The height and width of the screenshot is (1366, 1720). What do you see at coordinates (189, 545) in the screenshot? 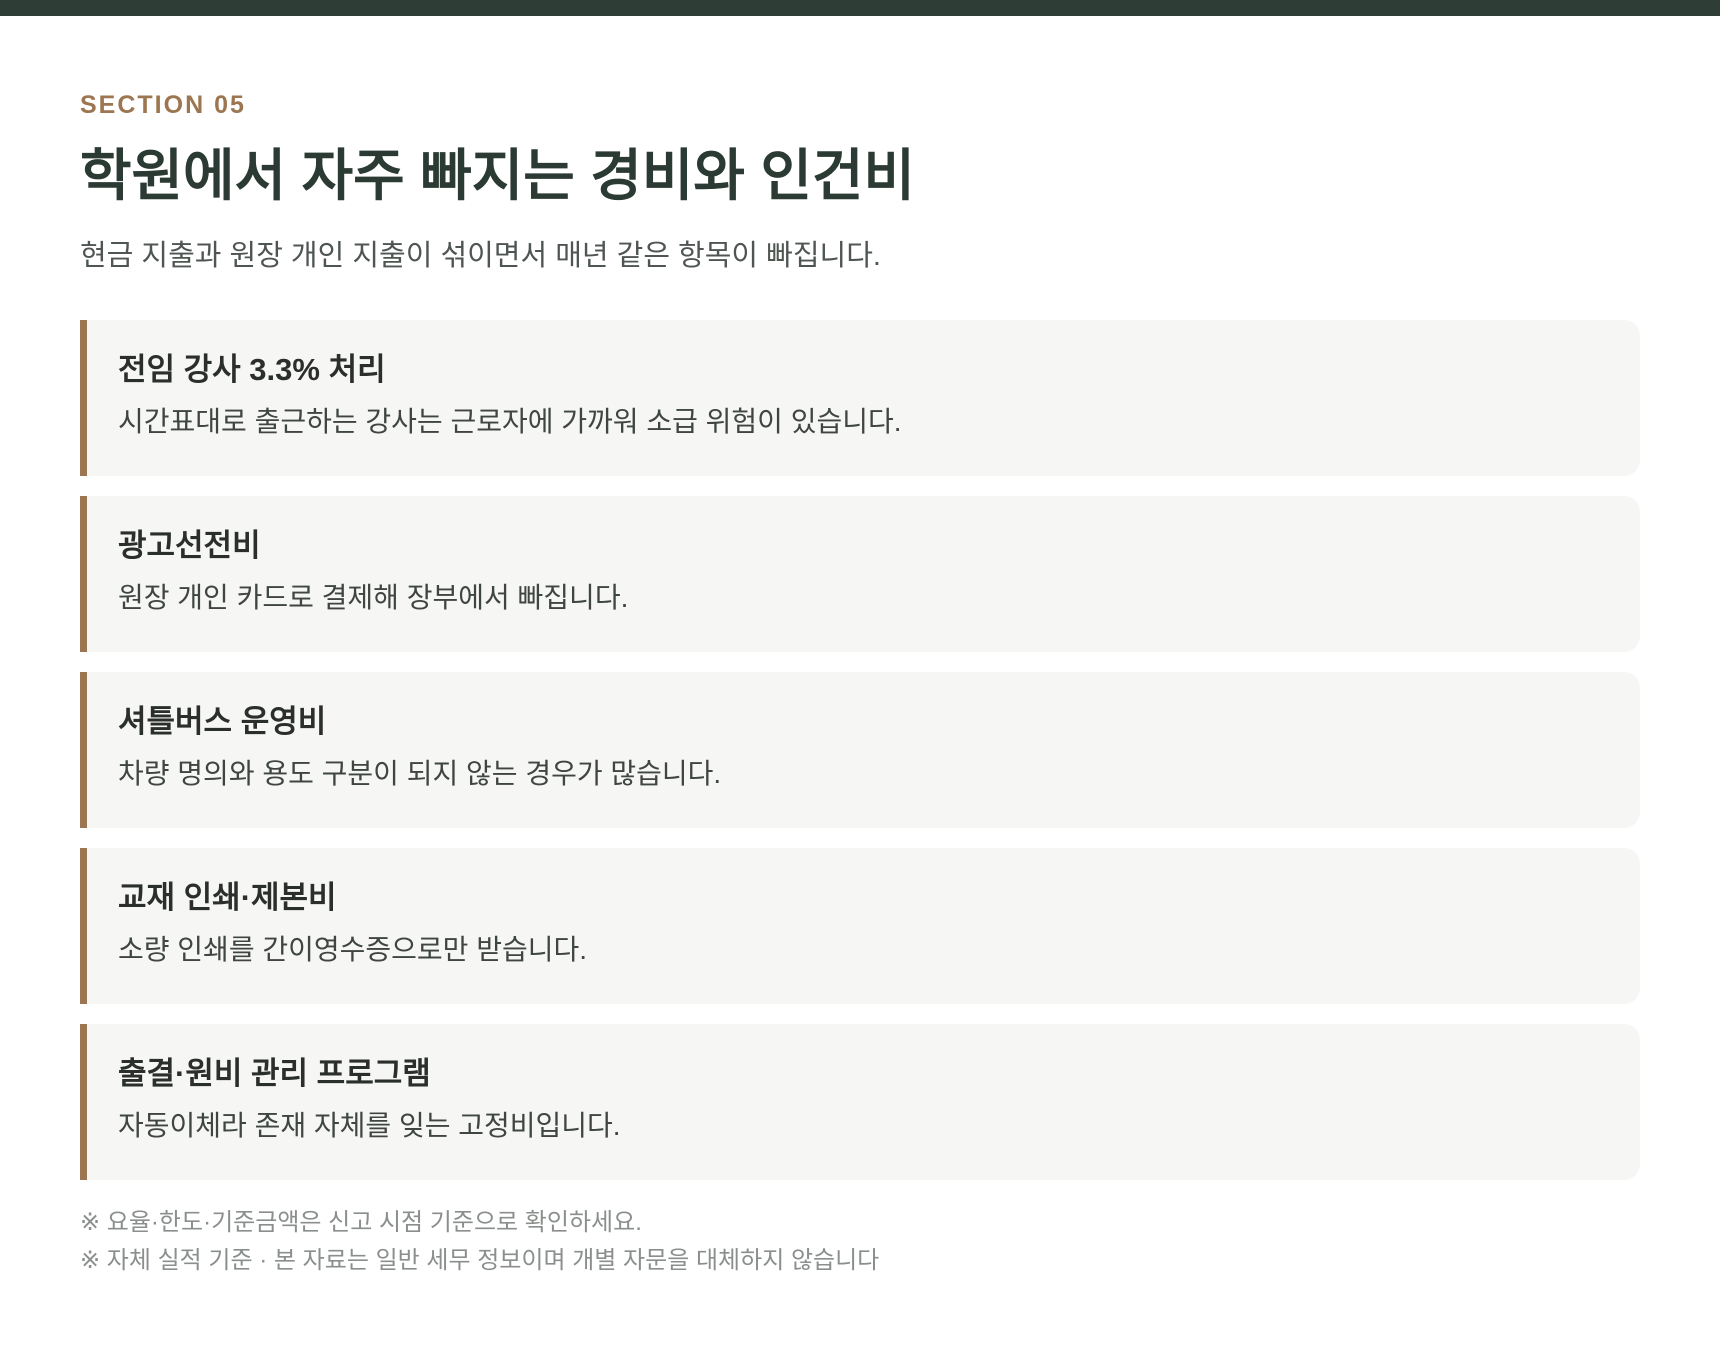
I see `expense-card-title: 광고선전비` at bounding box center [189, 545].